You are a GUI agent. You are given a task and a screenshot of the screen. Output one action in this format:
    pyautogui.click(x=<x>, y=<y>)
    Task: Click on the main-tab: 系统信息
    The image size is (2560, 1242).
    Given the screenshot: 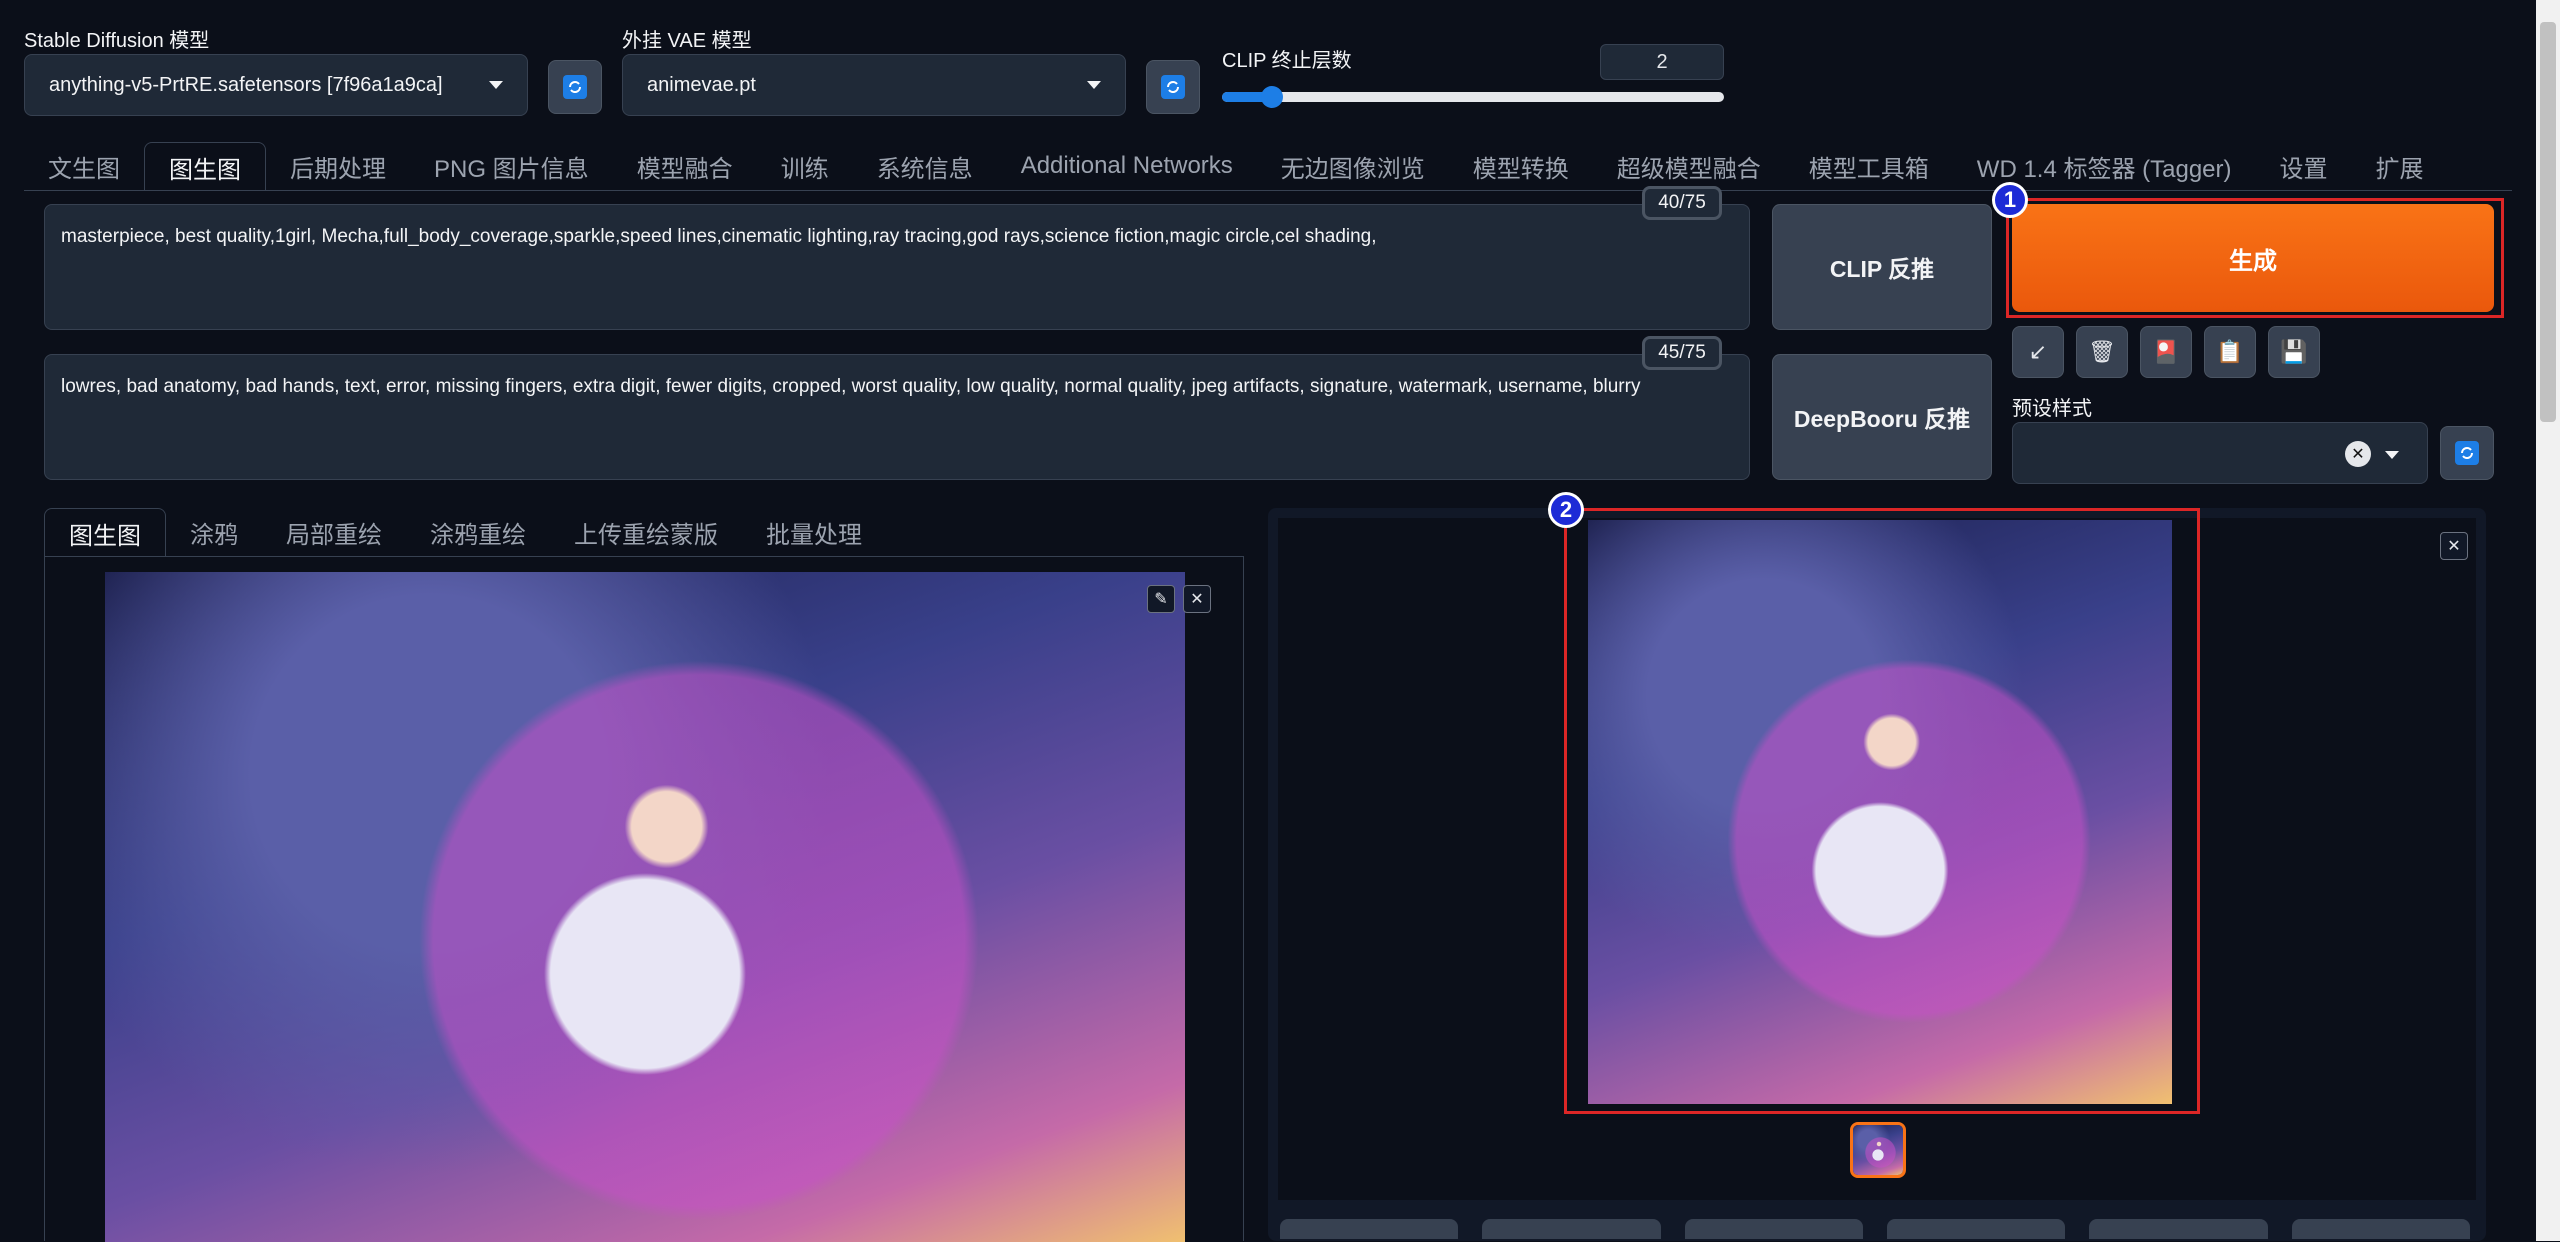 What is the action you would take?
    pyautogui.click(x=925, y=166)
    